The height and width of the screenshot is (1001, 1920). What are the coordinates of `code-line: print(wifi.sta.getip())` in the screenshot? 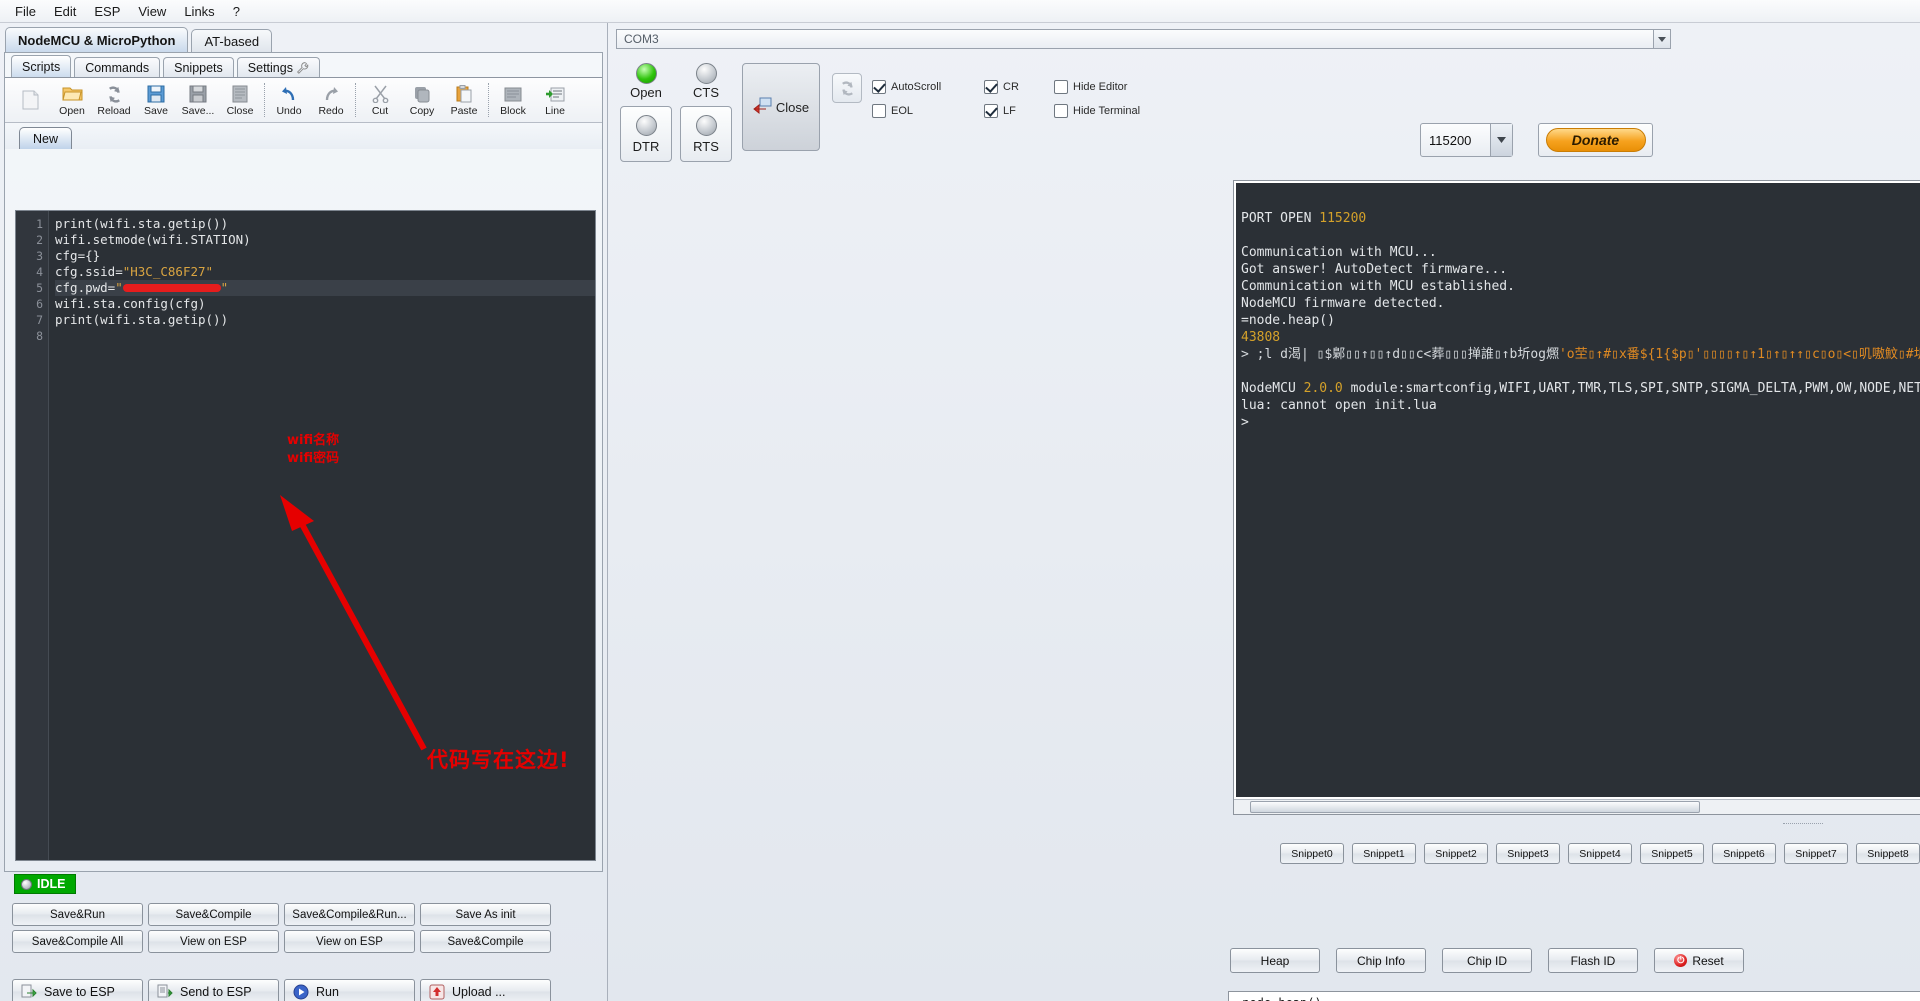 It's located at (142, 319).